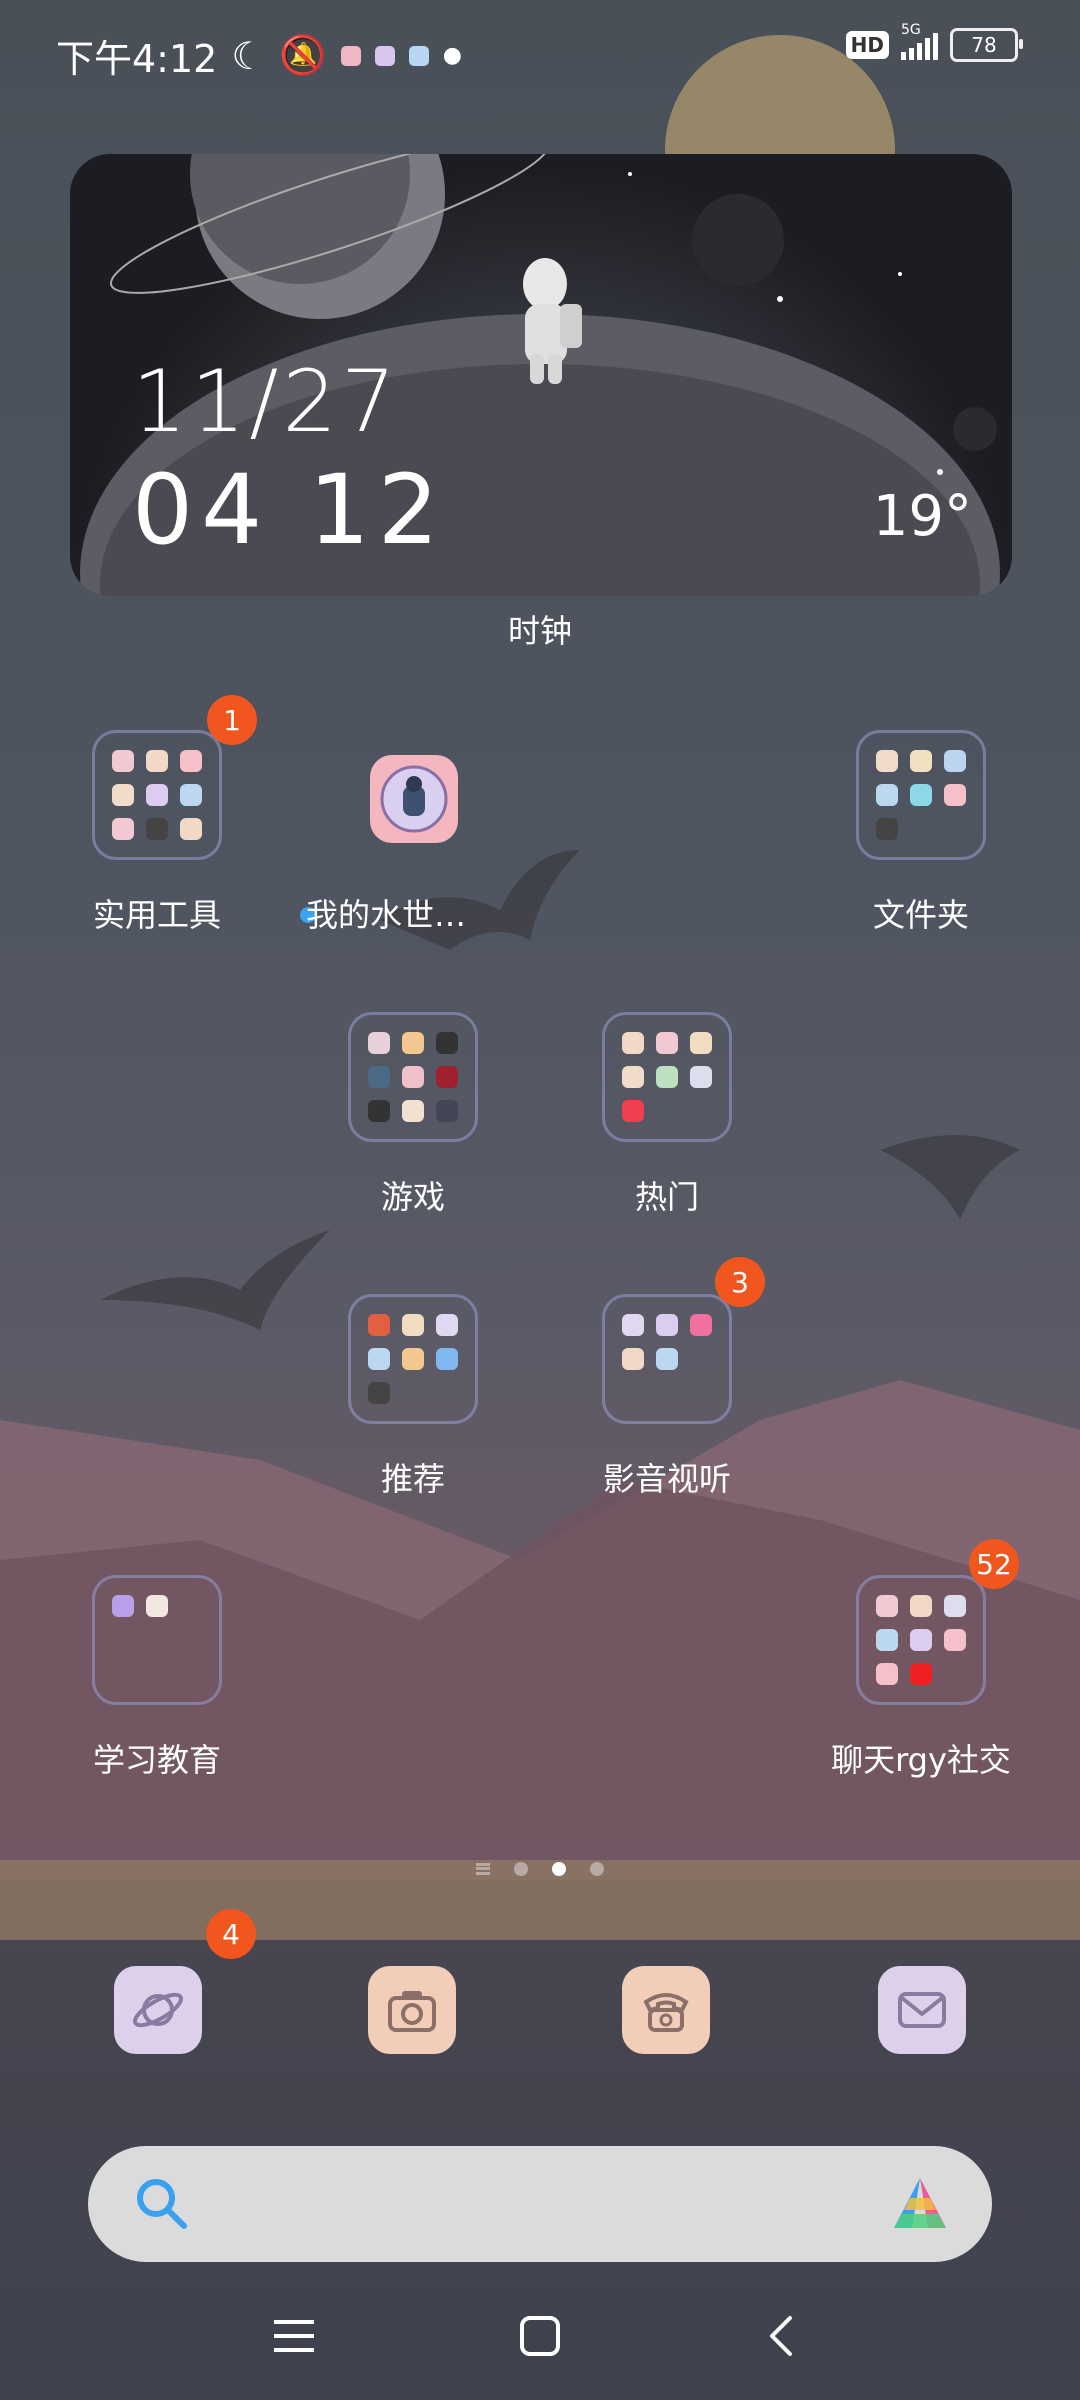 The height and width of the screenshot is (2400, 1080). I want to click on notification-badge: 52, so click(994, 1564).